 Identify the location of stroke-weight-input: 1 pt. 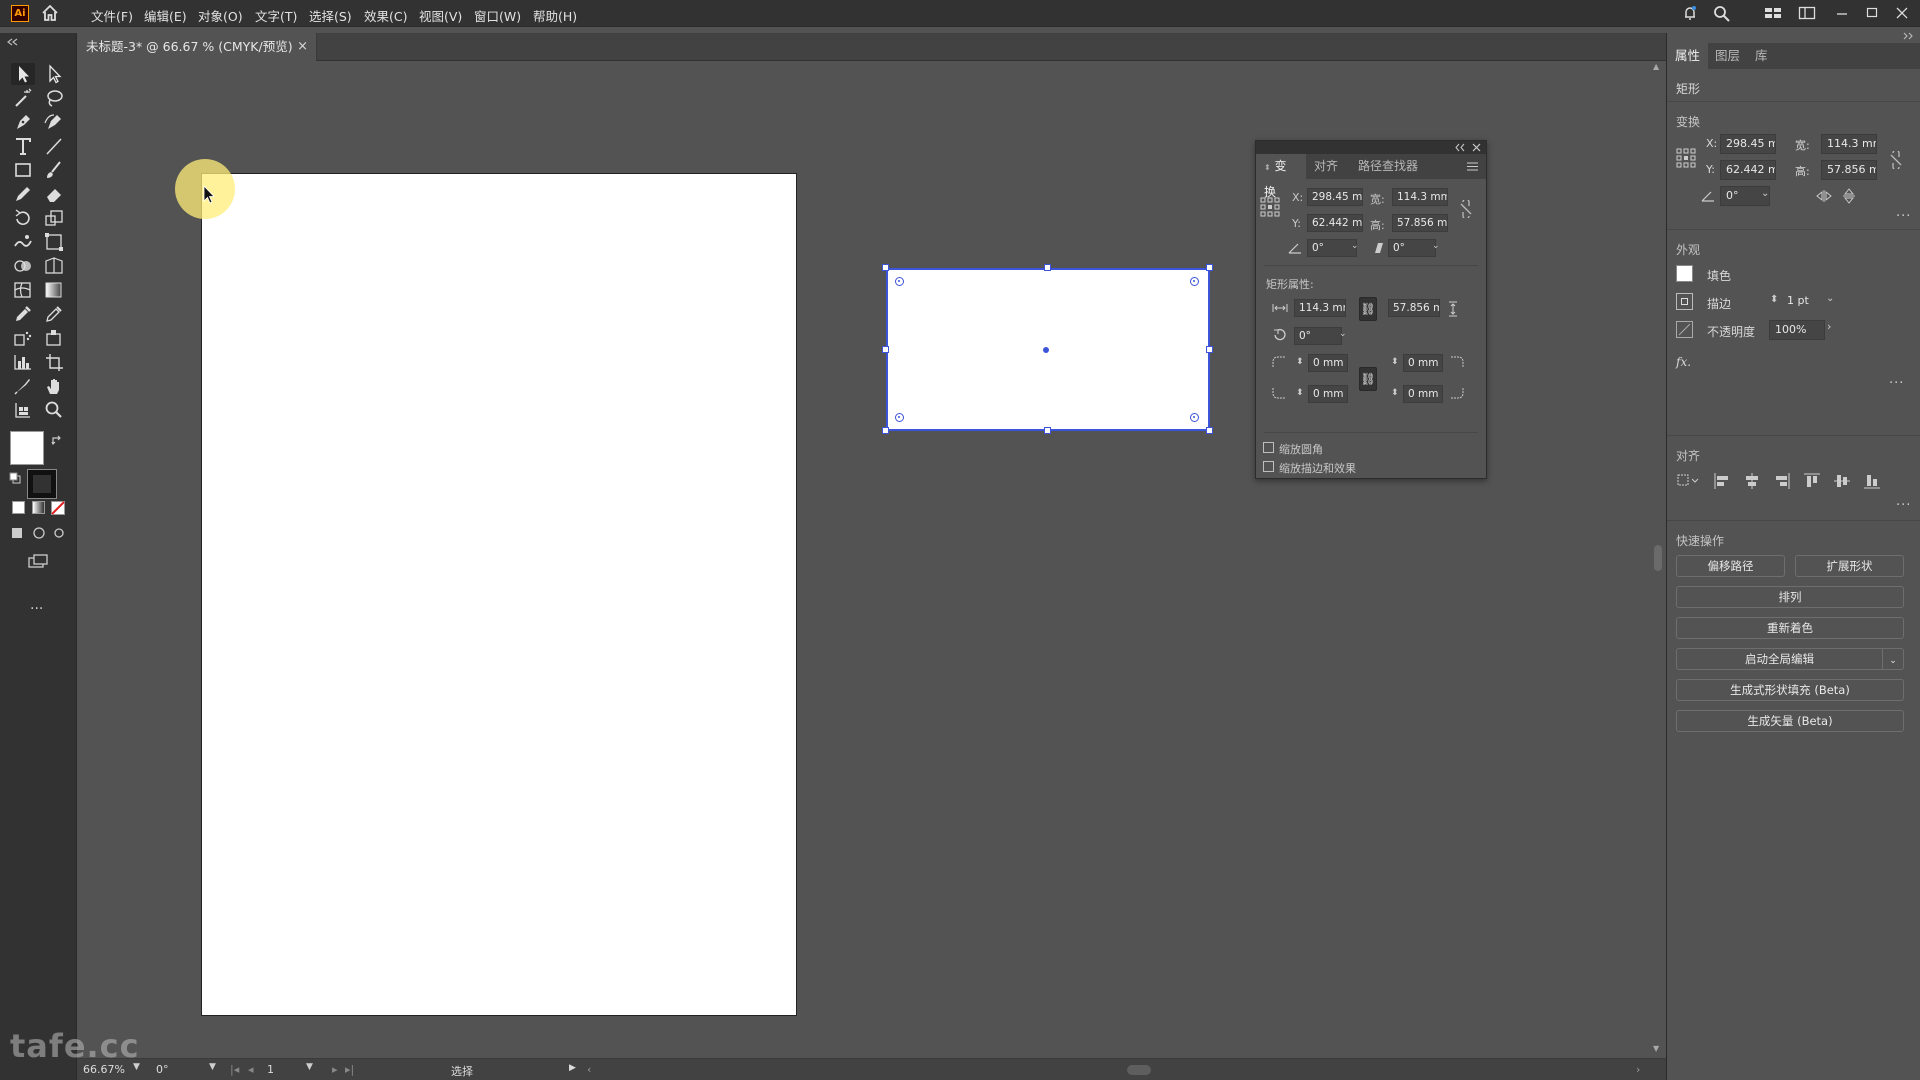
(1805, 302).